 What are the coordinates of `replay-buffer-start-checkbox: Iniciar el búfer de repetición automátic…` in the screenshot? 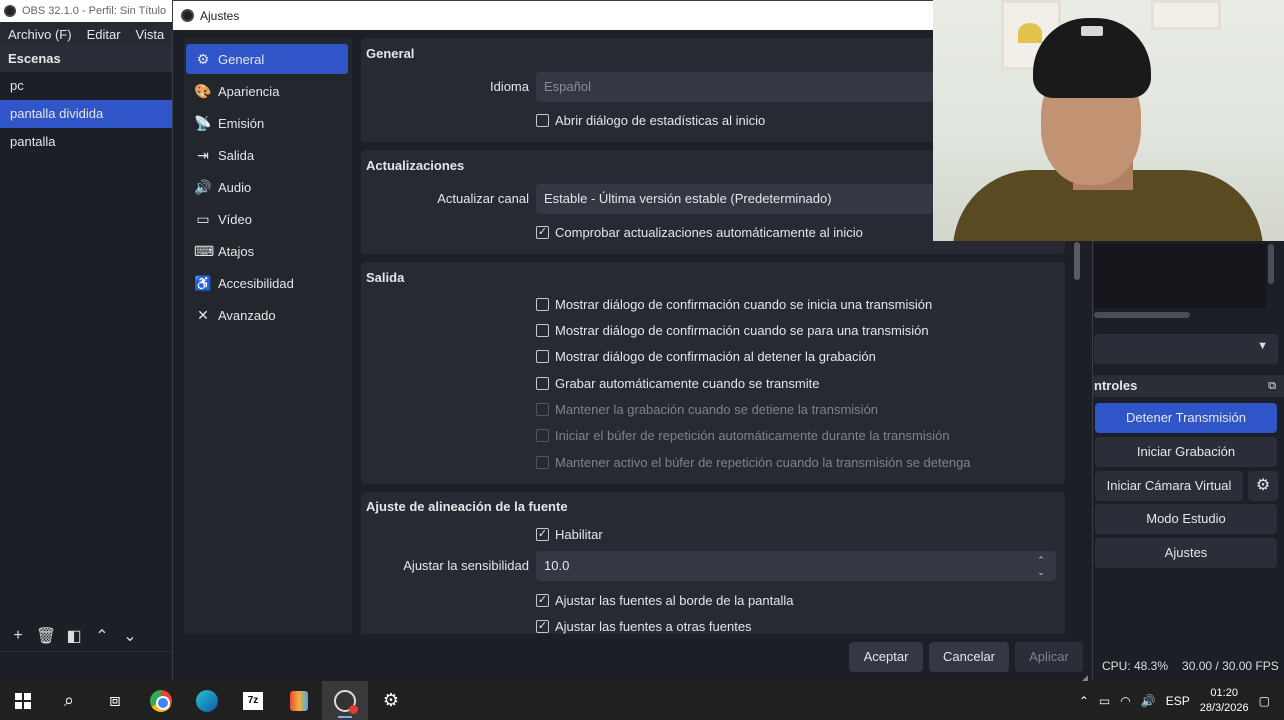 It's located at (743, 435).